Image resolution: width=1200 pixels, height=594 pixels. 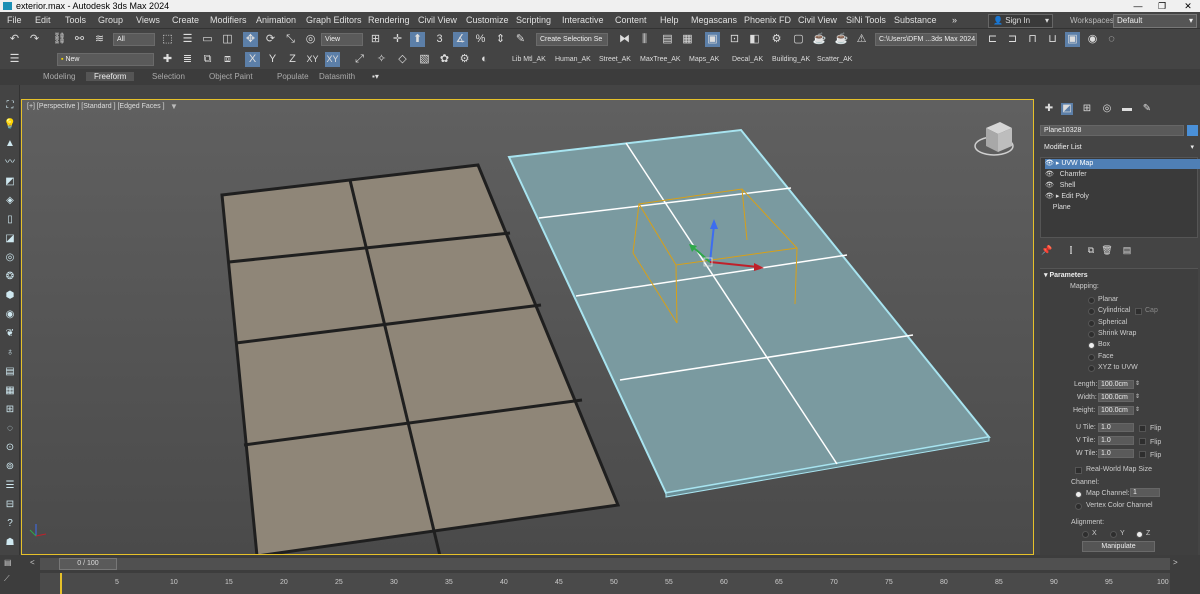 What do you see at coordinates (228, 20) in the screenshot?
I see `menu-modifiers: Modifiers` at bounding box center [228, 20].